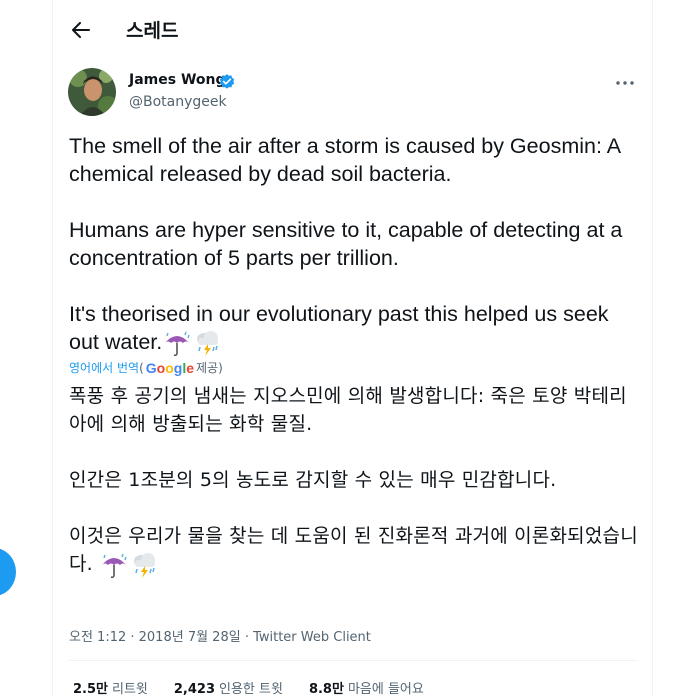 The image size is (678, 697). I want to click on stat-value: 2.5만, so click(90, 689).